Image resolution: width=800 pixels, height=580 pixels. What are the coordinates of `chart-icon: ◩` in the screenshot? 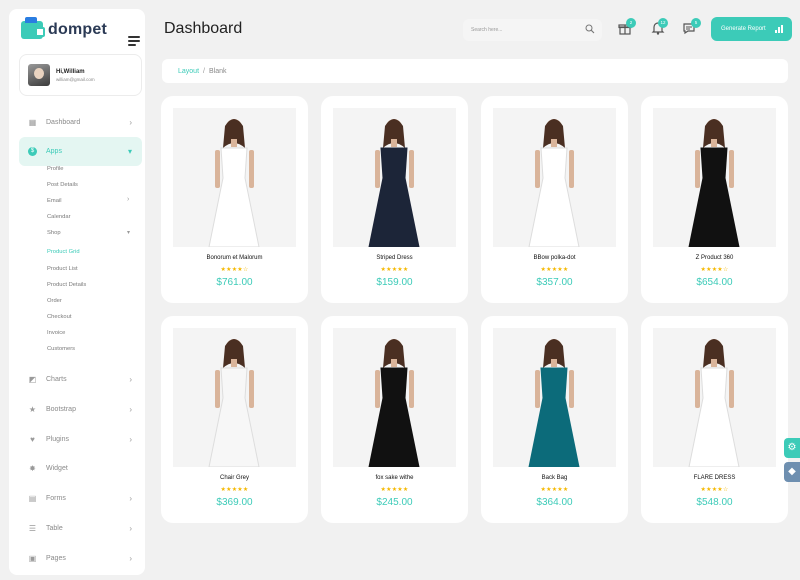 It's located at (32, 379).